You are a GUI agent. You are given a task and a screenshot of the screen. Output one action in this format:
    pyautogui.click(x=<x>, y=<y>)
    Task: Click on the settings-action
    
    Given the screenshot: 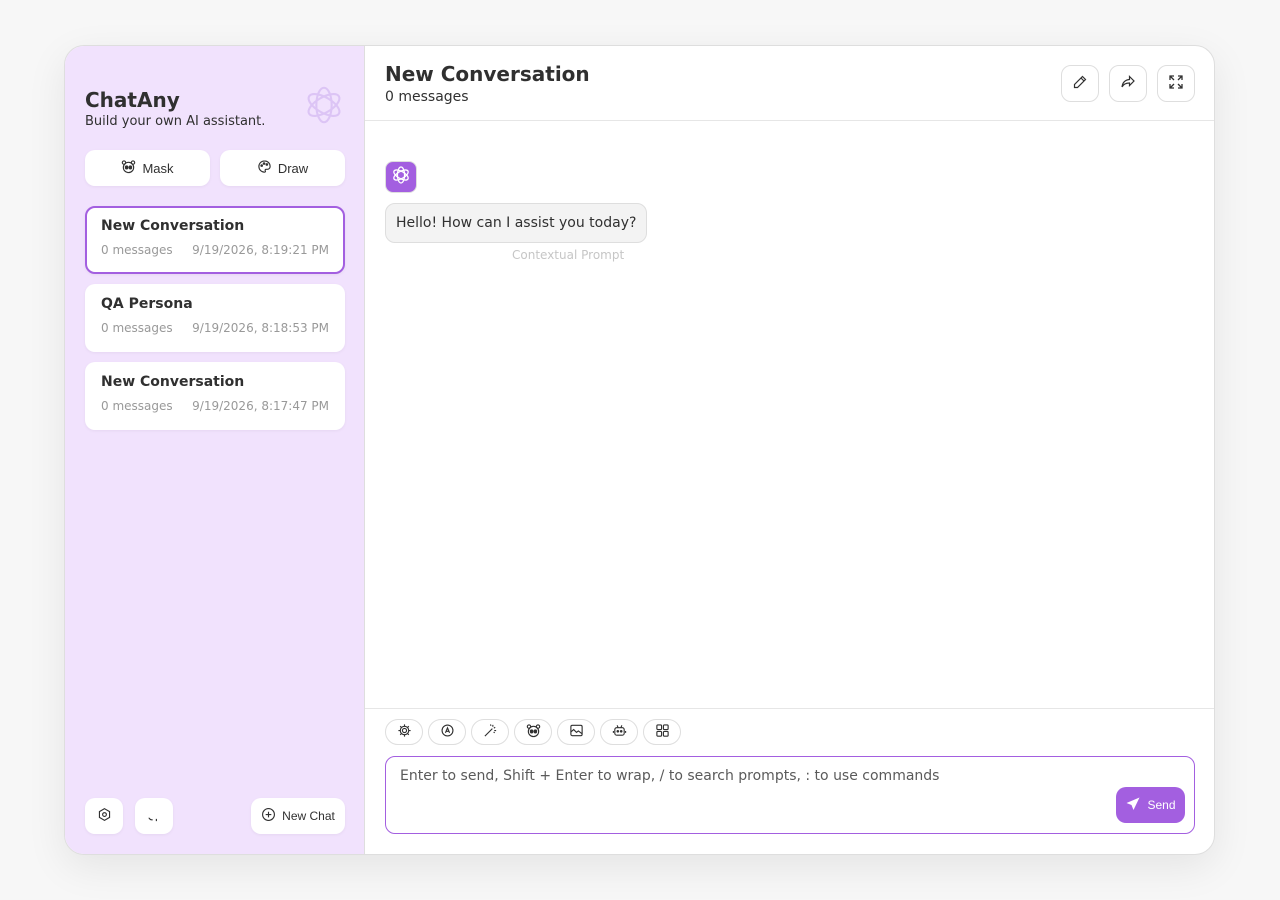 What is the action you would take?
    pyautogui.click(x=404, y=732)
    